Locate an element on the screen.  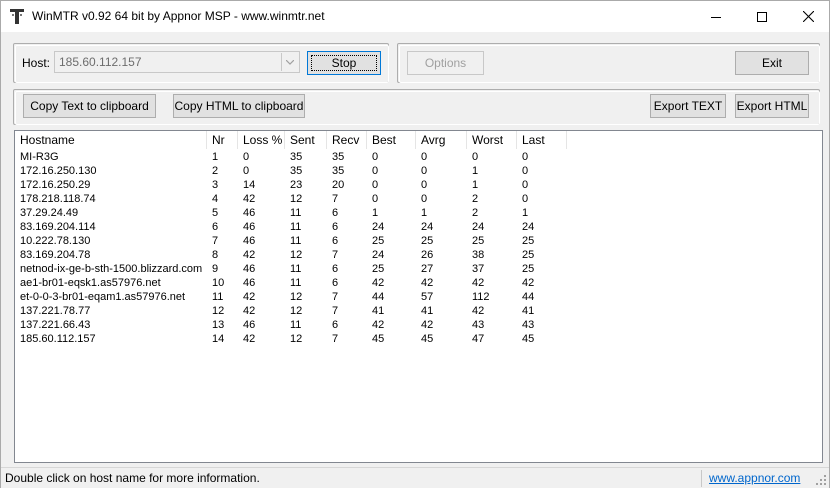
table-row: 172.16.250.130 2 0 35 35 0 0 1 0 is located at coordinates (418, 171).